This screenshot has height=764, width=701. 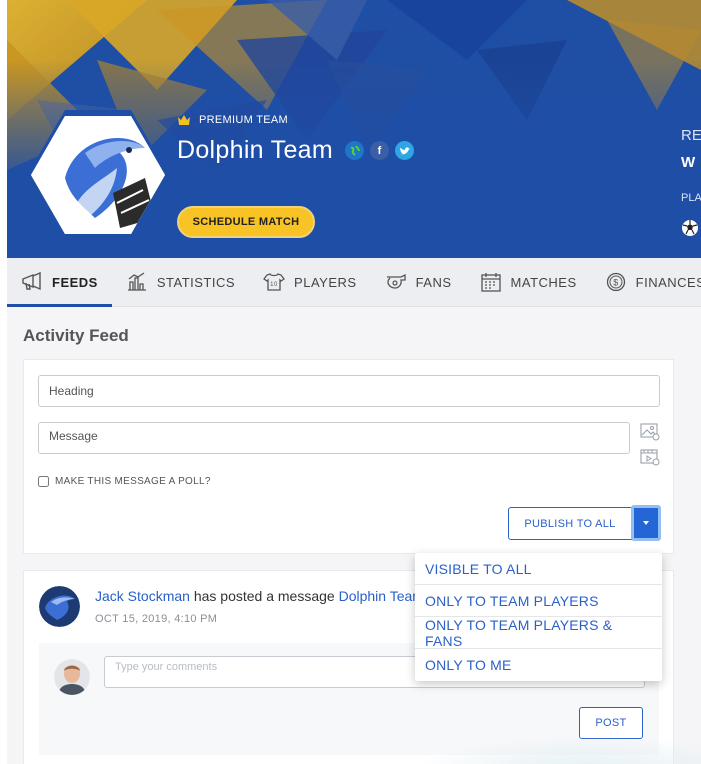 I want to click on tab-finances: $ FINANCES, so click(x=646, y=282).